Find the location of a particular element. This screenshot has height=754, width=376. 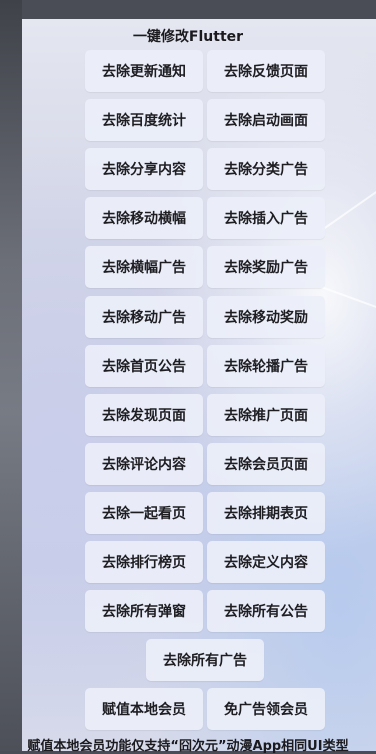

option-button: 去除更新通知 is located at coordinates (144, 71).